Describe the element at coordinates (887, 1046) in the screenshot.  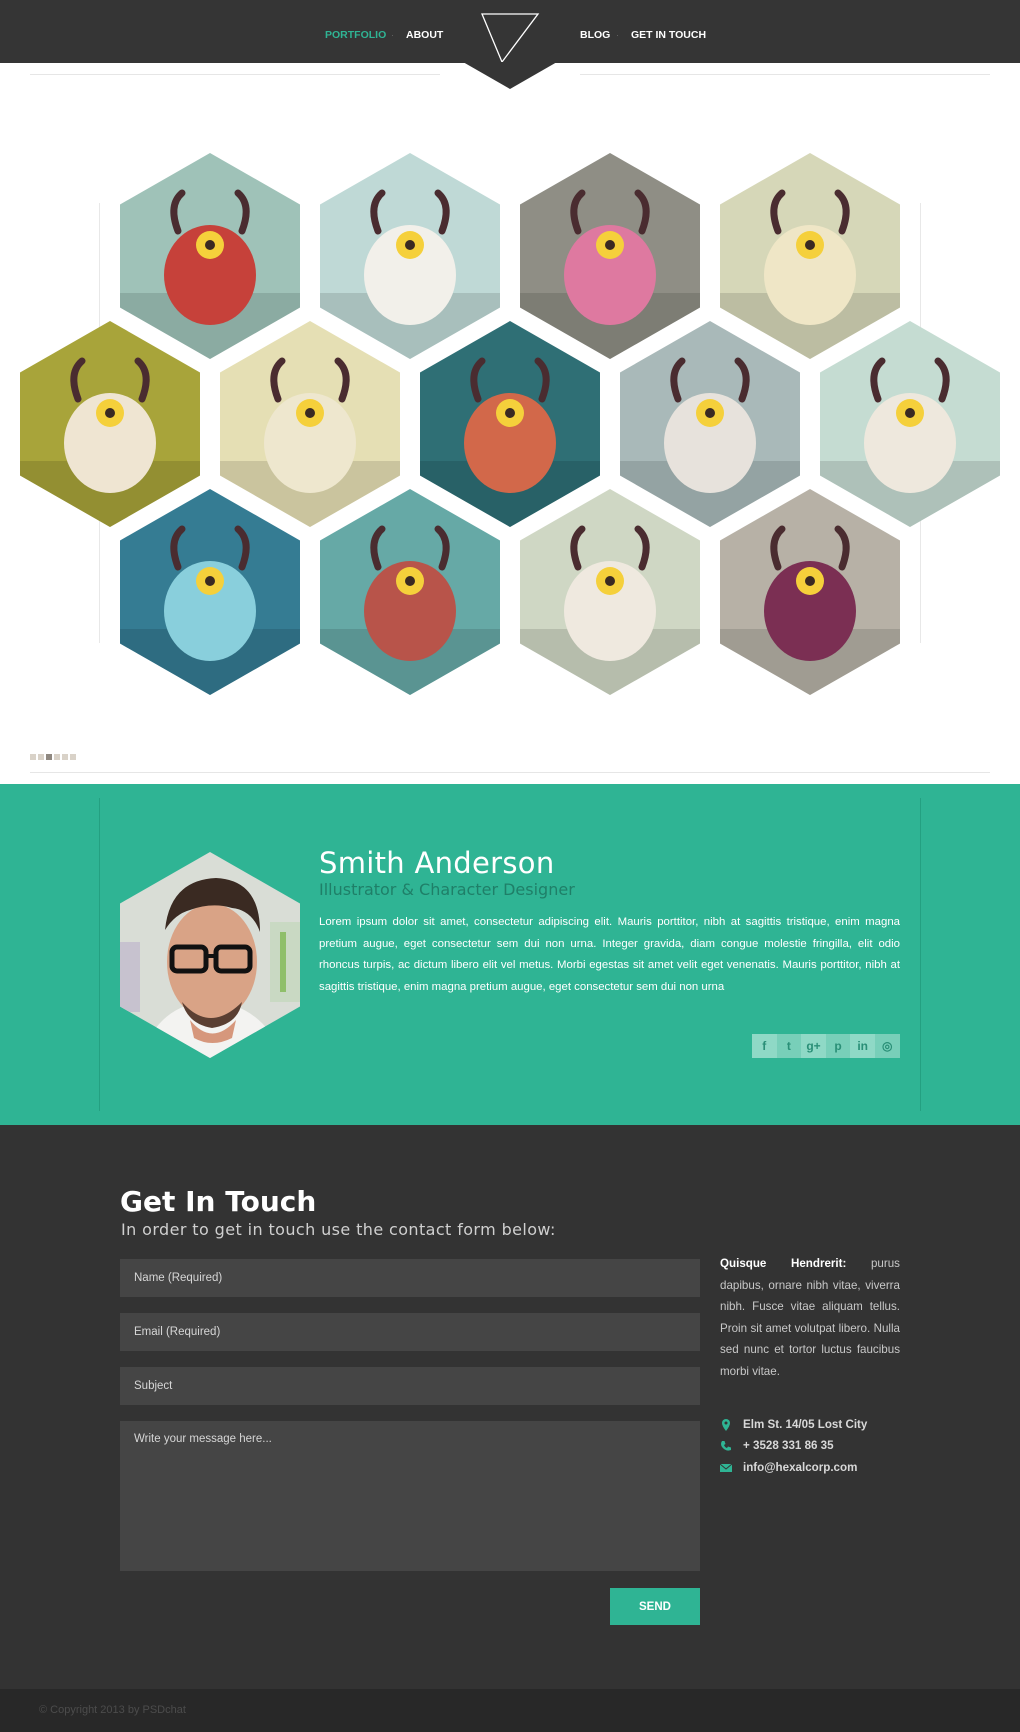
I see `dribbble-icon: ◎` at that location.